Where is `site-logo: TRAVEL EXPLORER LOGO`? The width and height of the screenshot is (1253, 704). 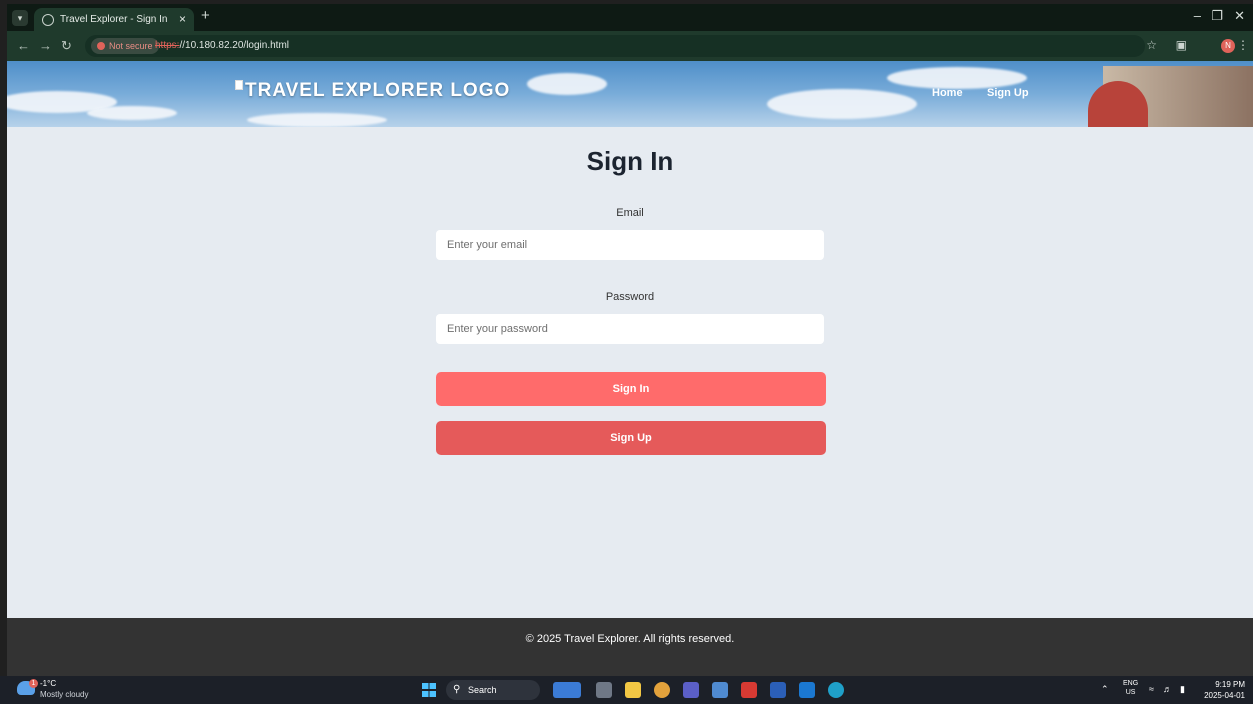 site-logo: TRAVEL EXPLORER LOGO is located at coordinates (372, 91).